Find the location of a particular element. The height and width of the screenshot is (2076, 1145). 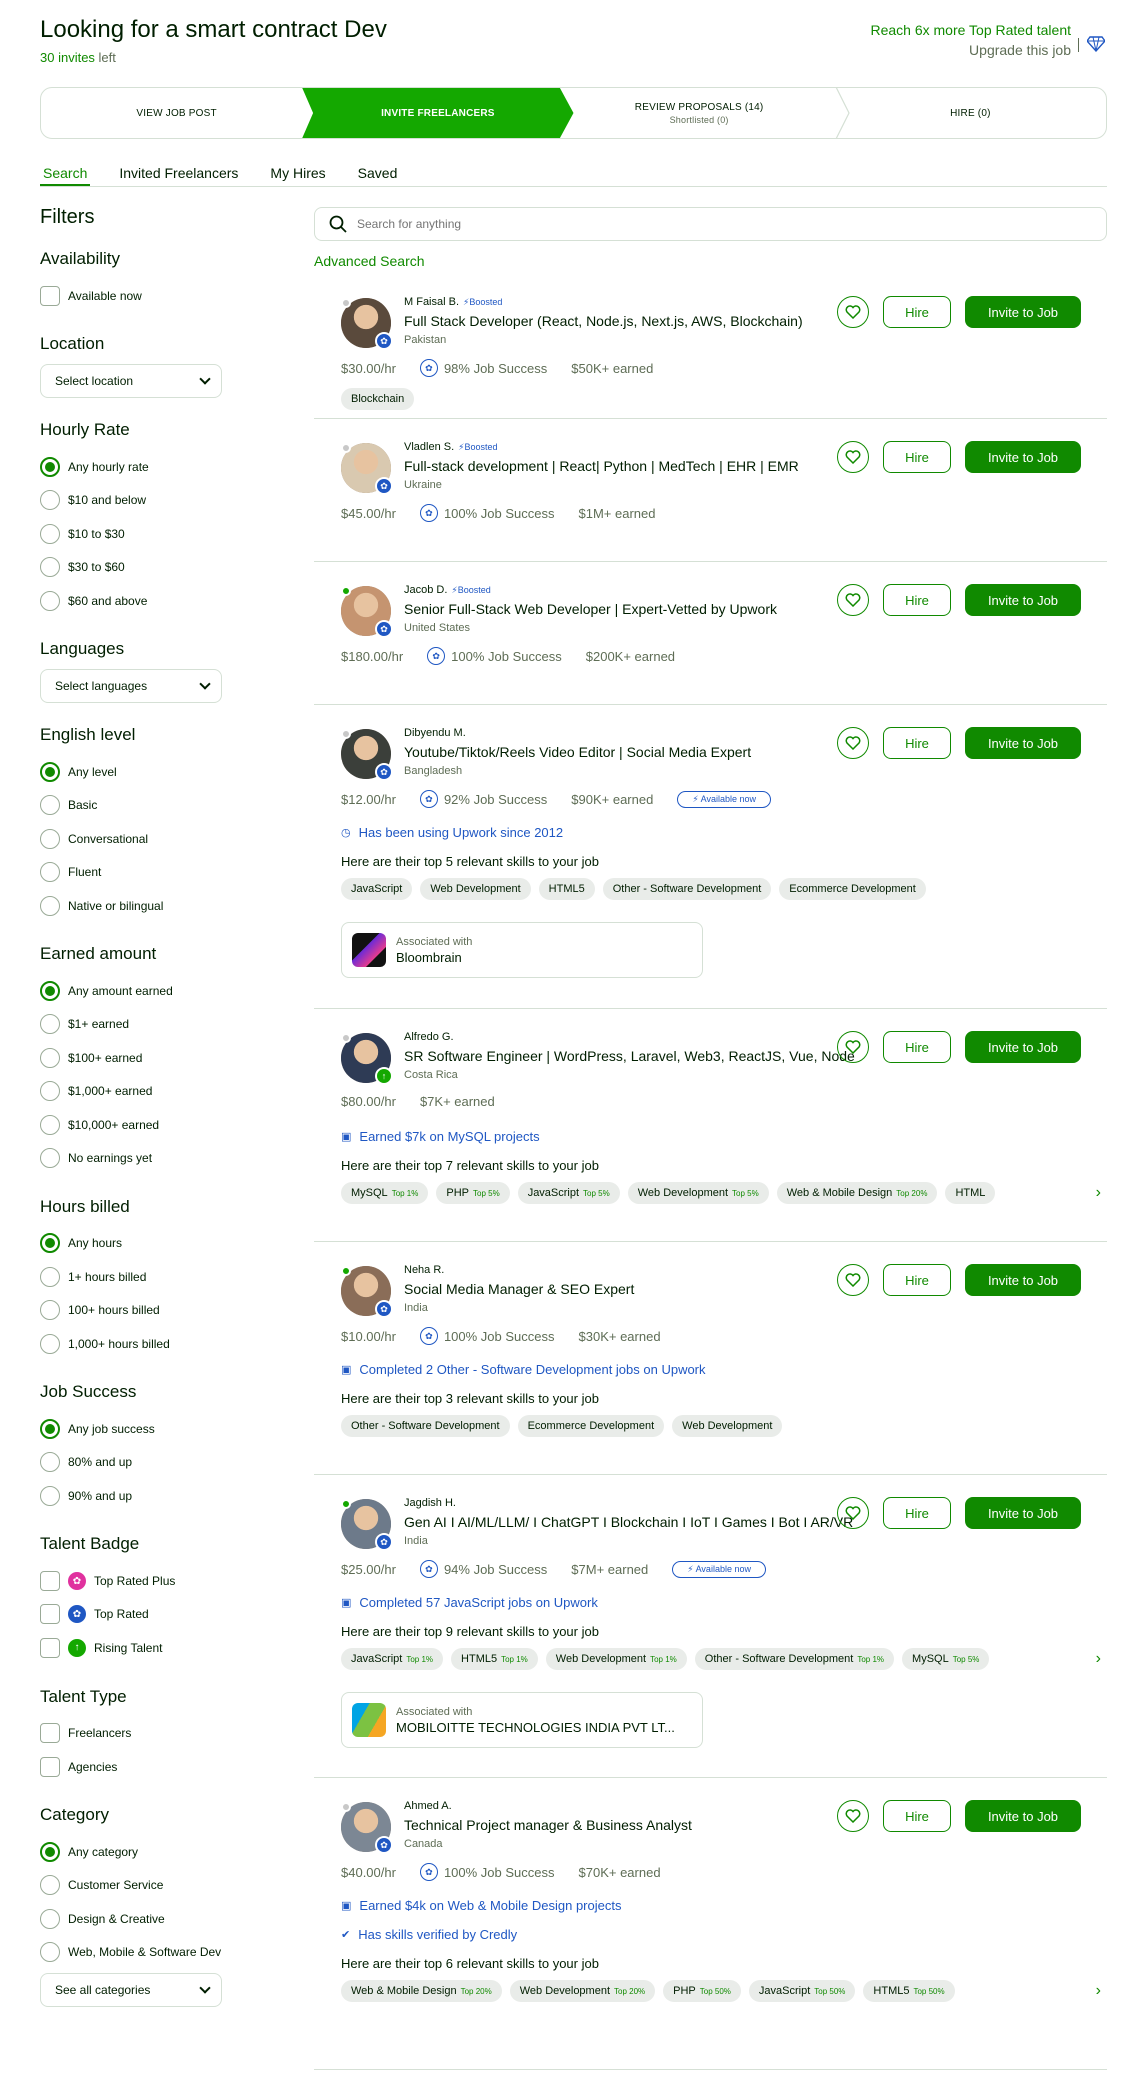

step-invite-freelancers: INVITE FREELANCERS is located at coordinates (438, 113).